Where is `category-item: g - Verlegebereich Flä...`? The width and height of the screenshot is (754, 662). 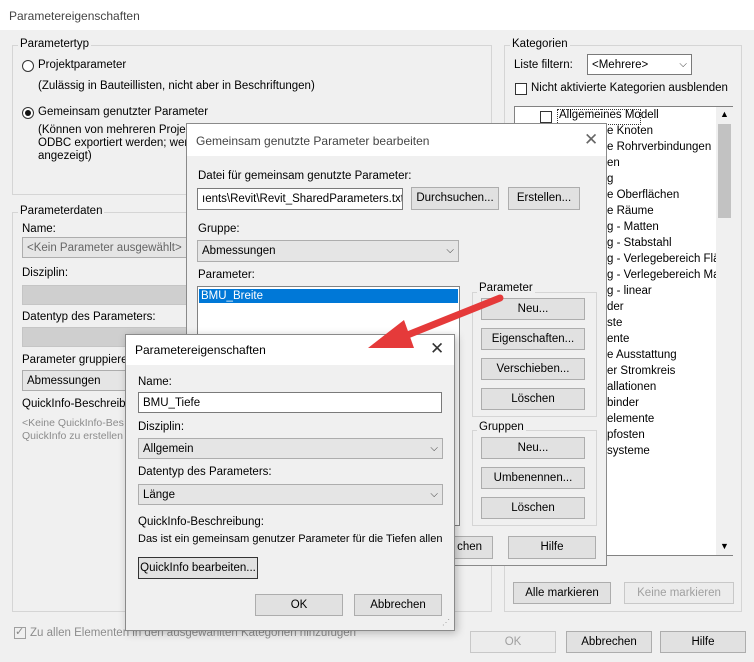 category-item: g - Verlegebereich Flä... is located at coordinates (668, 259).